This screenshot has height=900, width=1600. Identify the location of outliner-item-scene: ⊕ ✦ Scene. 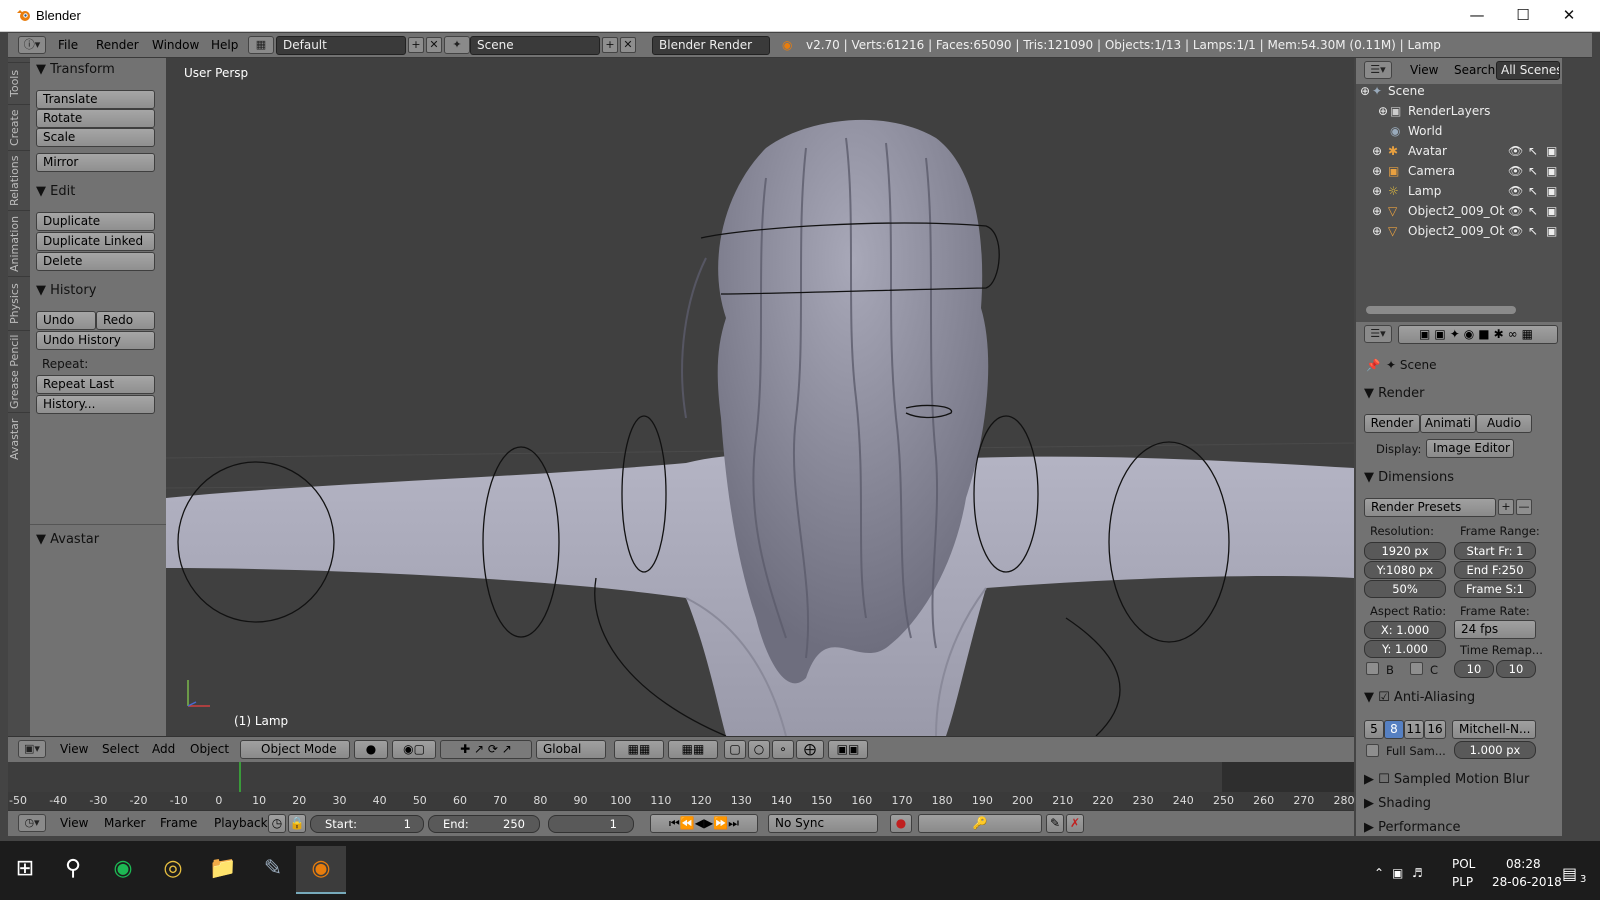
(1459, 94).